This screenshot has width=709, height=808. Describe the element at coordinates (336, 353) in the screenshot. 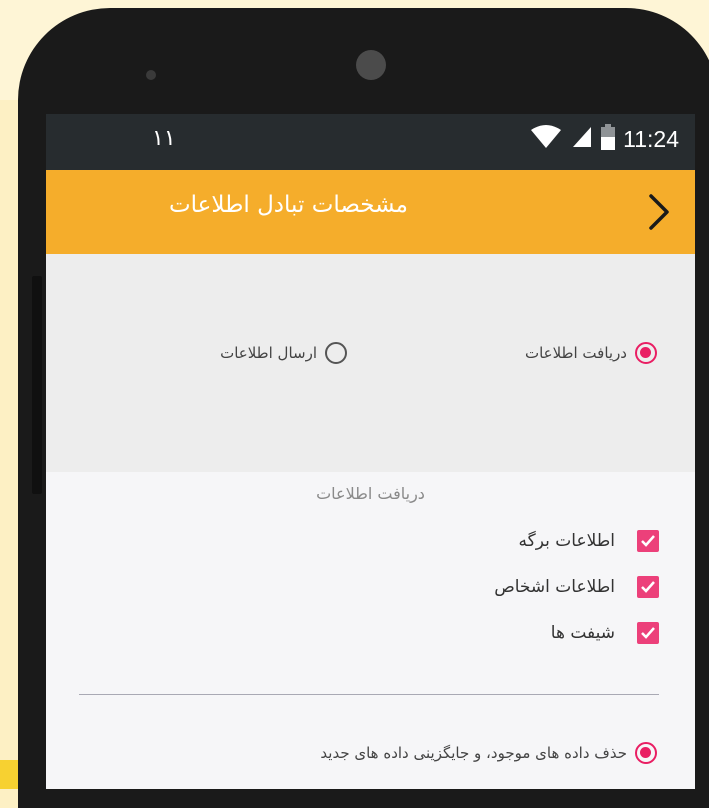

I see `radio-unselected-icon` at that location.